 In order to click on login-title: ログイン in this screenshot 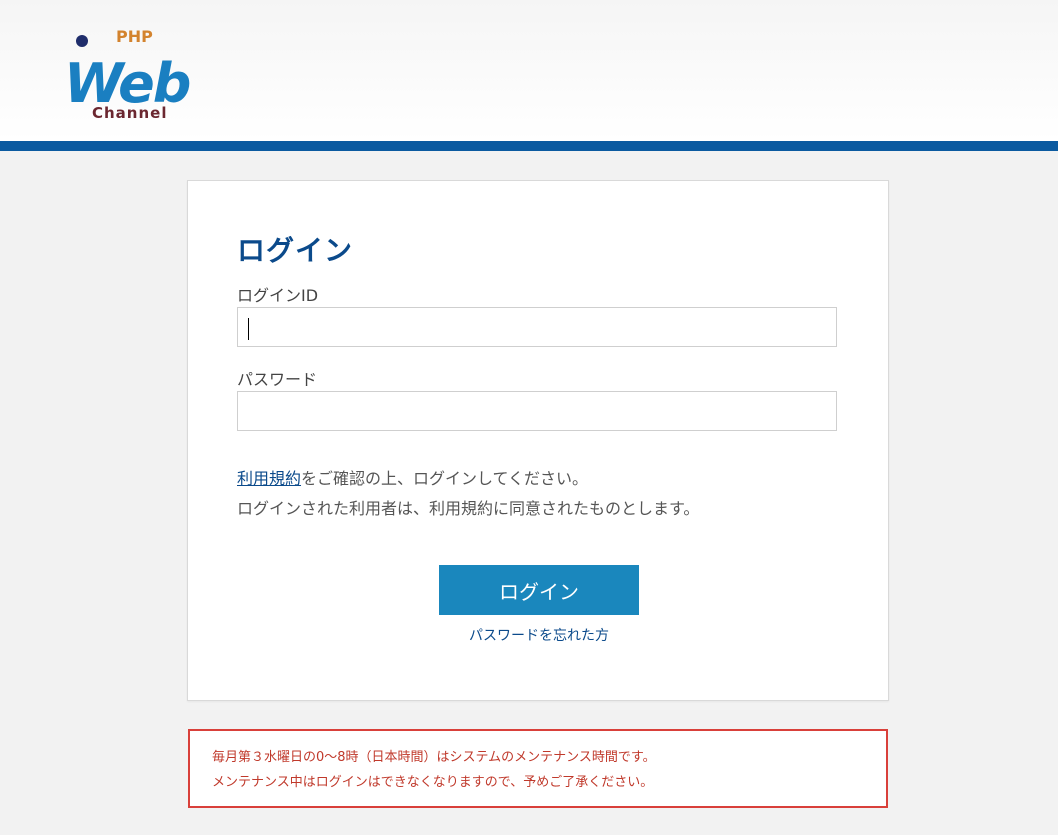, I will do `click(295, 250)`.